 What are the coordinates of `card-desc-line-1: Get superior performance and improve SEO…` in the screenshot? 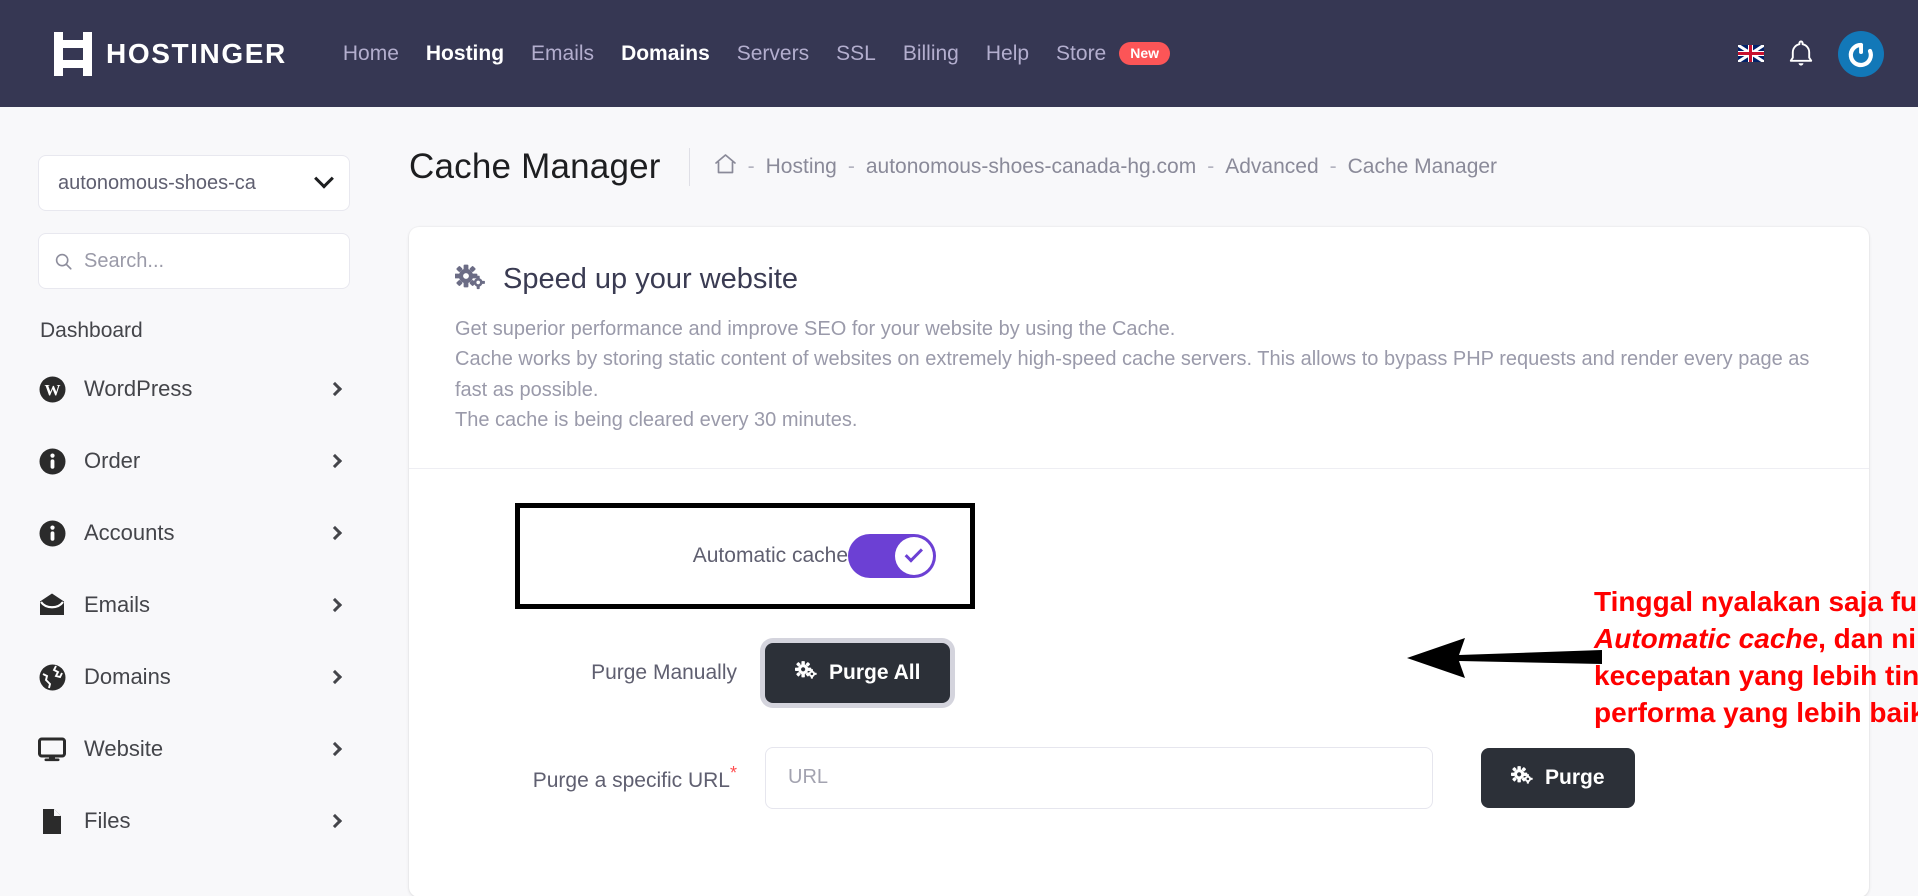 It's located at (815, 329).